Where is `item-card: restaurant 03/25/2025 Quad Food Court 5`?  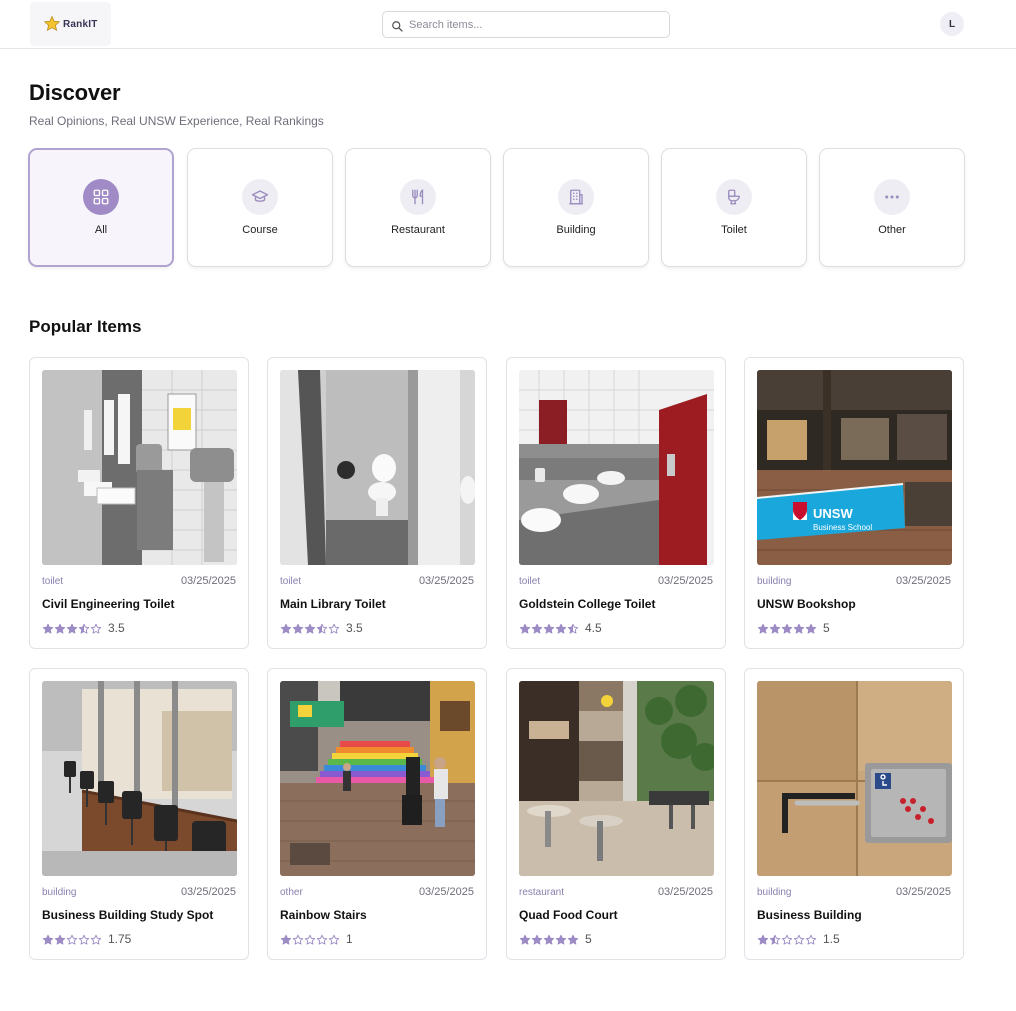 item-card: restaurant 03/25/2025 Quad Food Court 5 is located at coordinates (616, 814).